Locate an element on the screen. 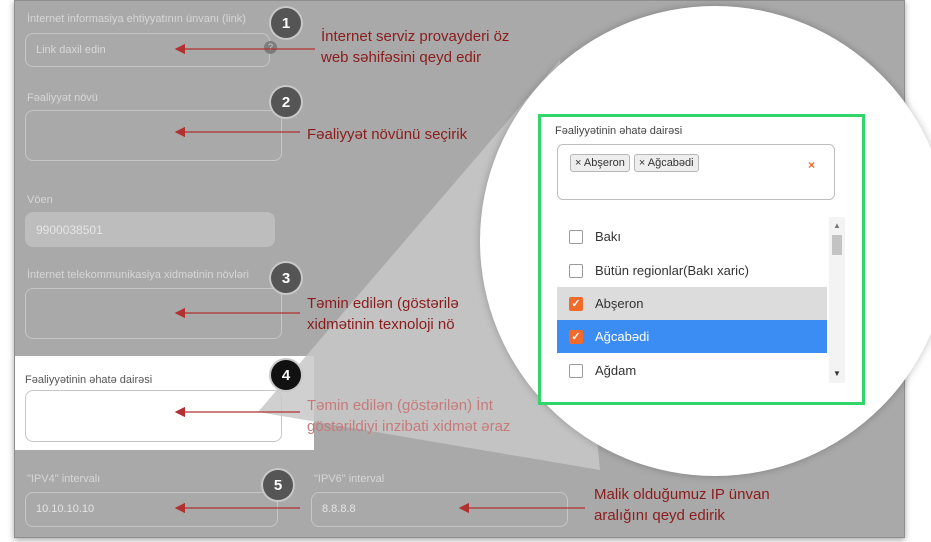  zoomed-coverage-label: Fəaliyyətinin əhatə dairəsi is located at coordinates (619, 131).